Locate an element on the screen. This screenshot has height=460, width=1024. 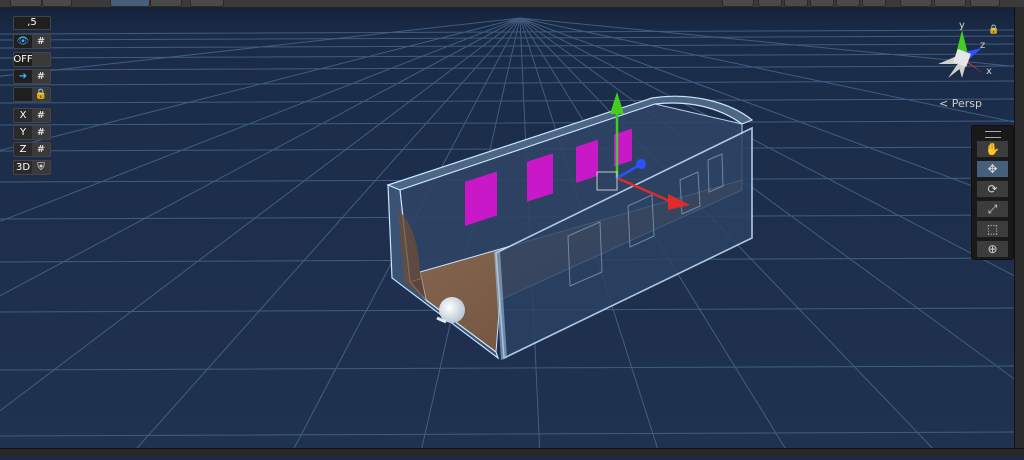
transform-icon: ⊕ is located at coordinates (992, 249).